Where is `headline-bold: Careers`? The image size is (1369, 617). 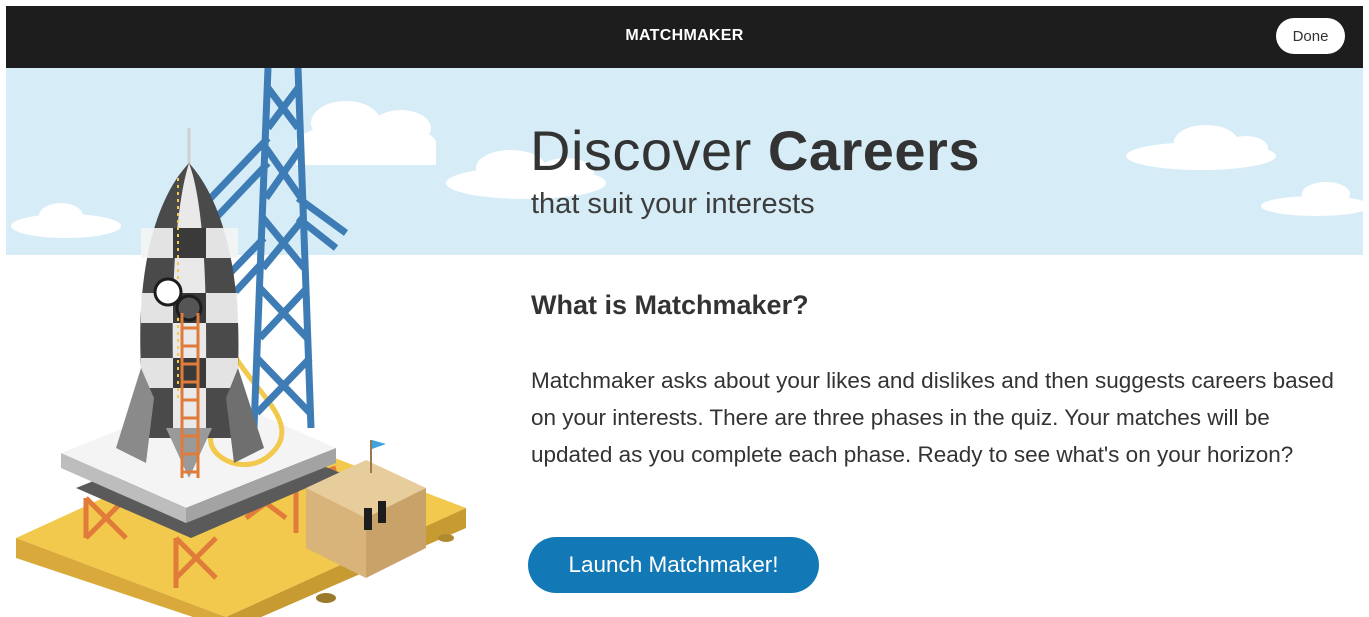
headline-bold: Careers is located at coordinates (873, 150).